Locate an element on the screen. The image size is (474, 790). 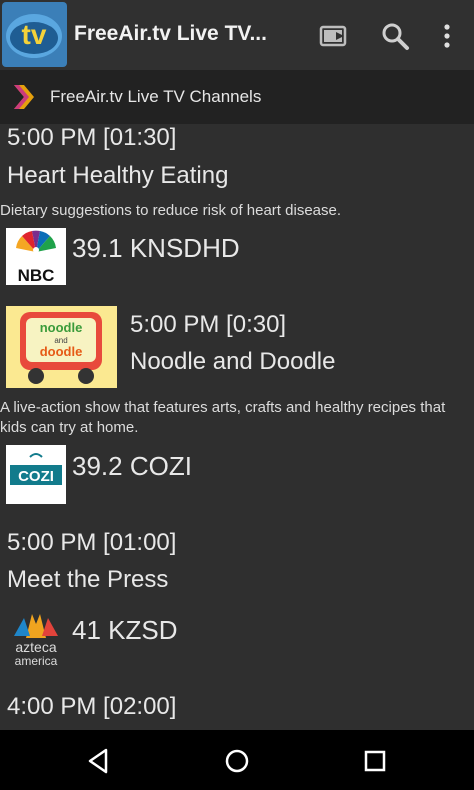
cozi-logo: COZI is located at coordinates (36, 474).